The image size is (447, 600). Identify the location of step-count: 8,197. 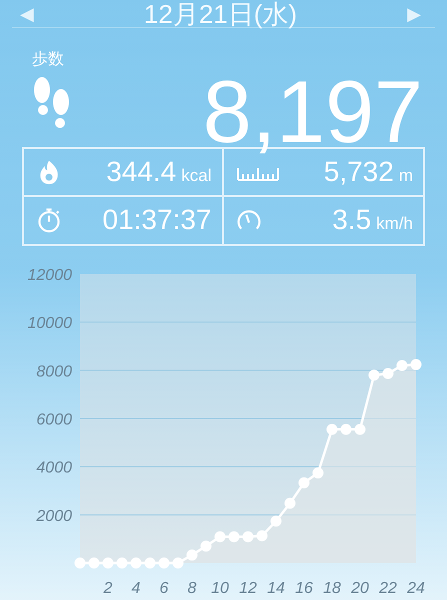
(312, 112).